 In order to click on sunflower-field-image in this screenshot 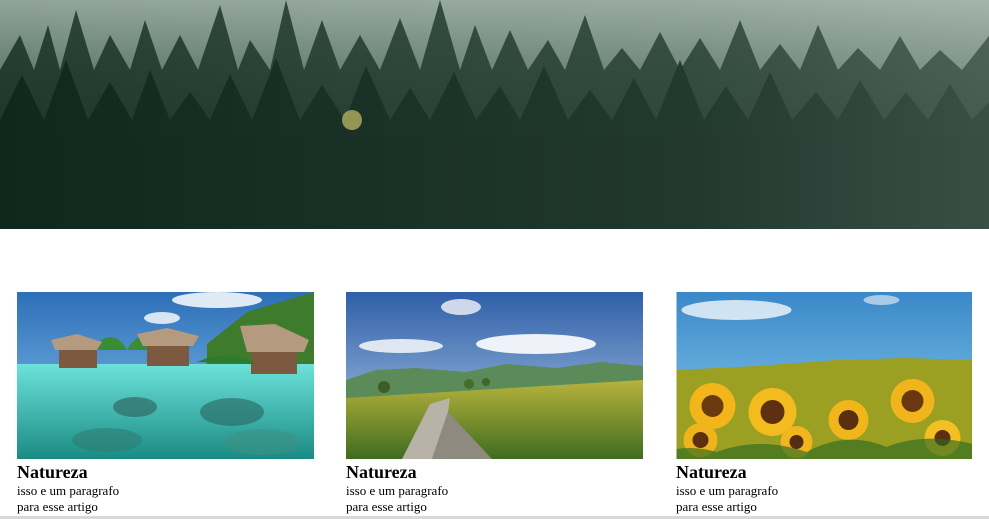, I will do `click(824, 375)`.